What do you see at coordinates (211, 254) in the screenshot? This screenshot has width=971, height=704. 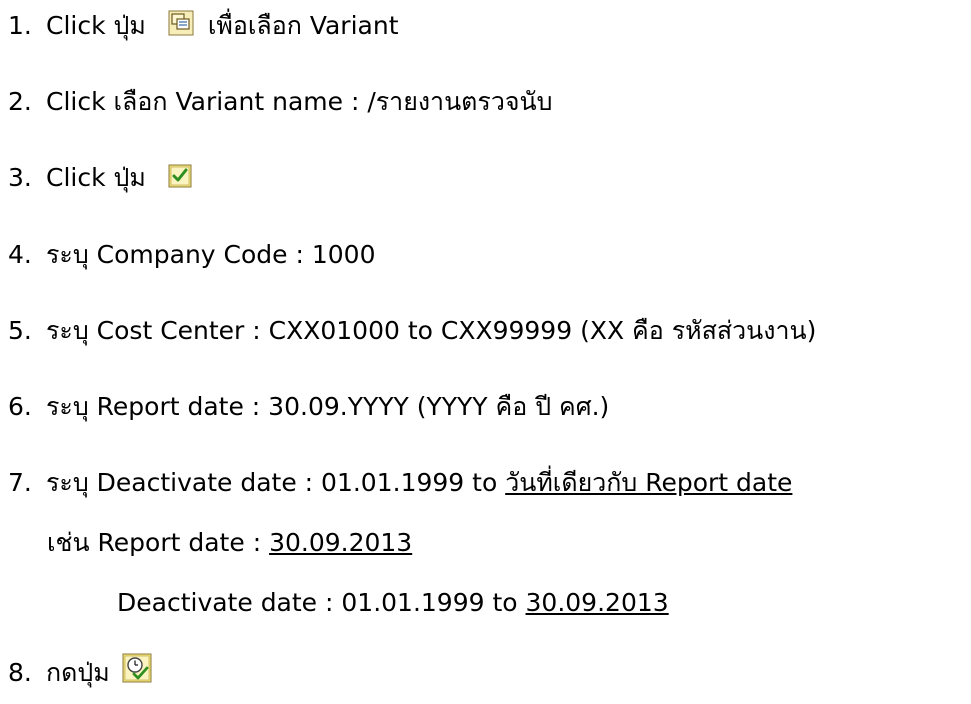 I see `step-text: ระบุ Company Code : 1000` at bounding box center [211, 254].